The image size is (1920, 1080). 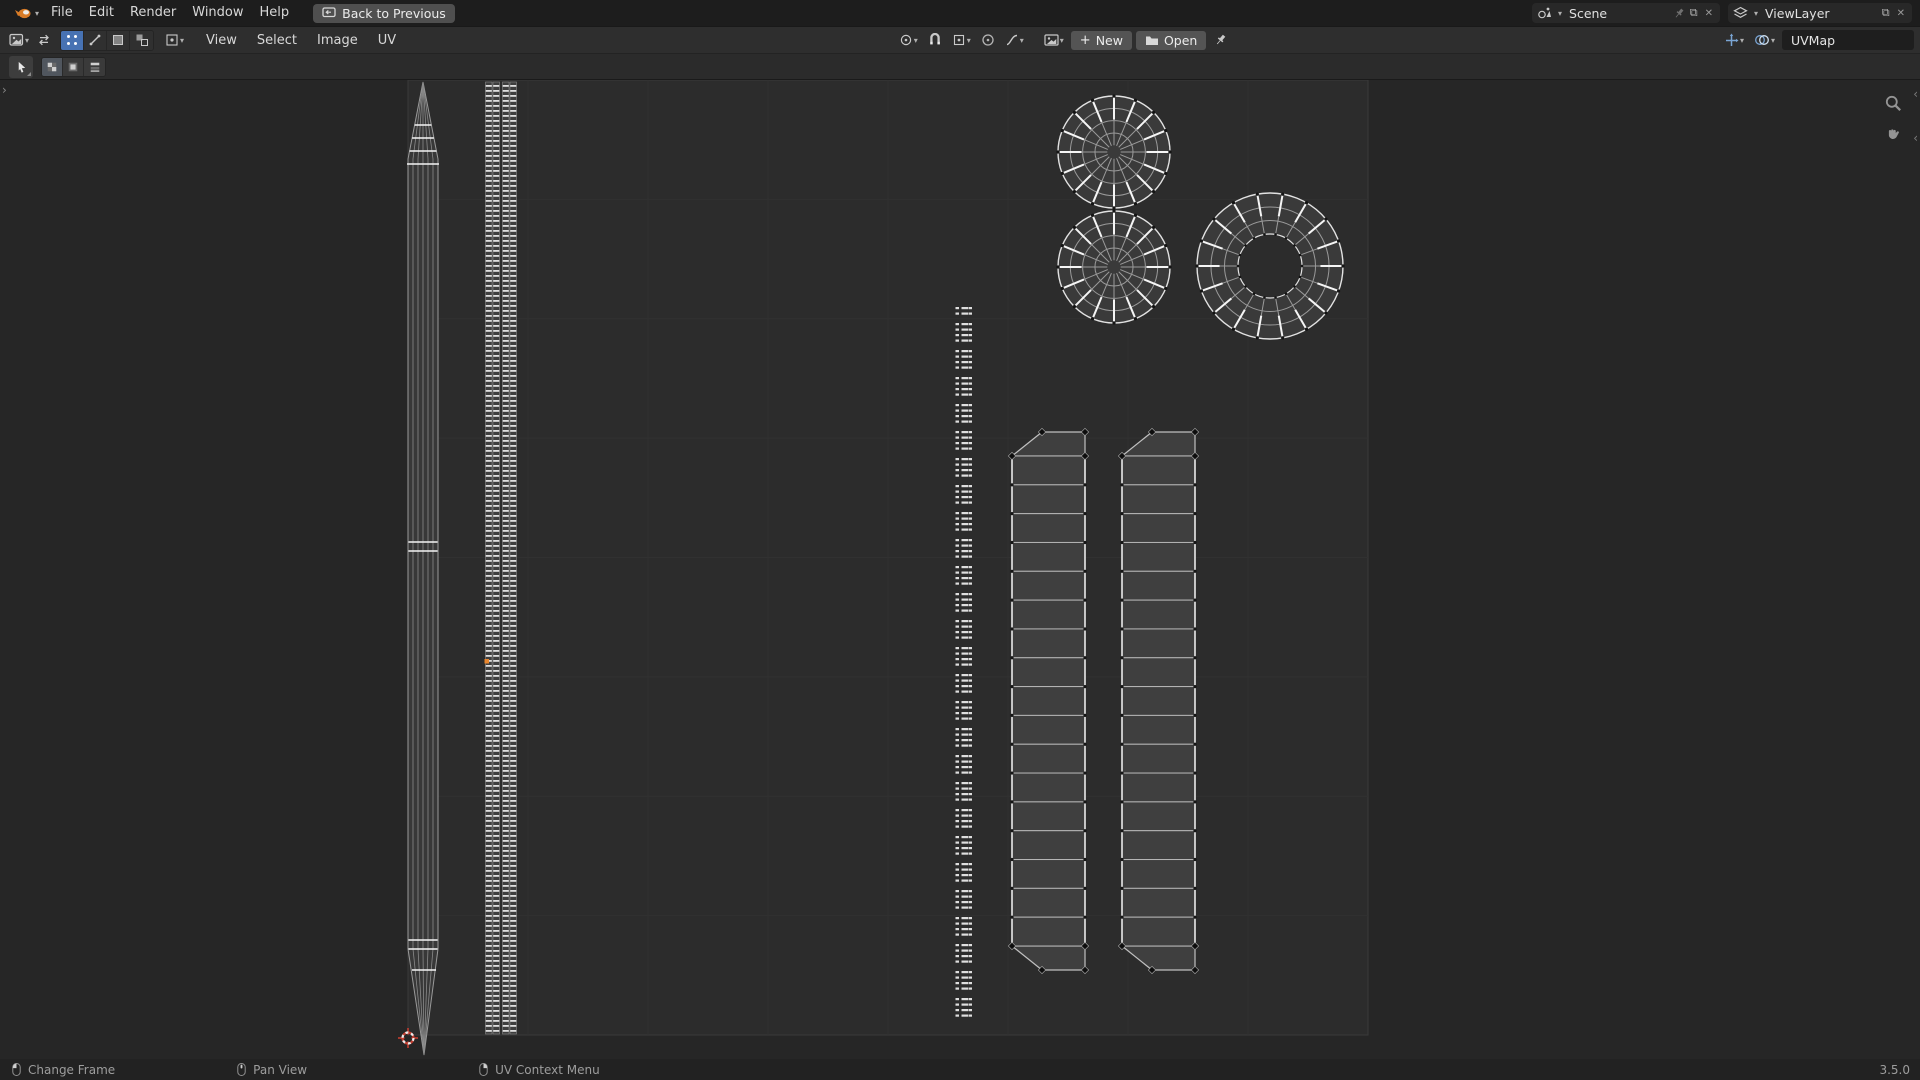 I want to click on snap-settings-dropdown: ▾, so click(x=961, y=40).